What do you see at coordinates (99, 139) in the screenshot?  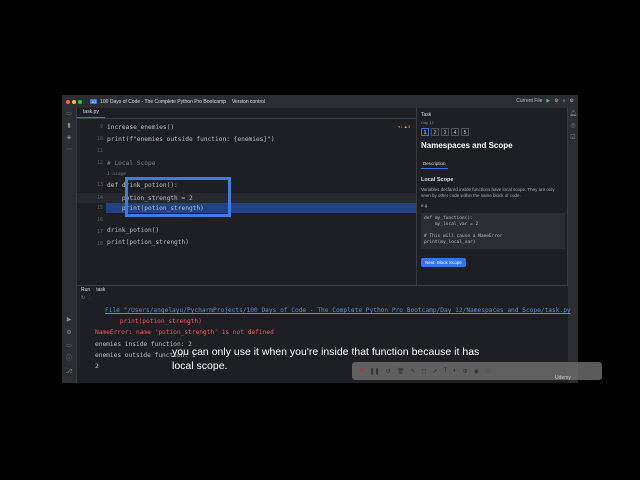 I see `line-number: 10` at bounding box center [99, 139].